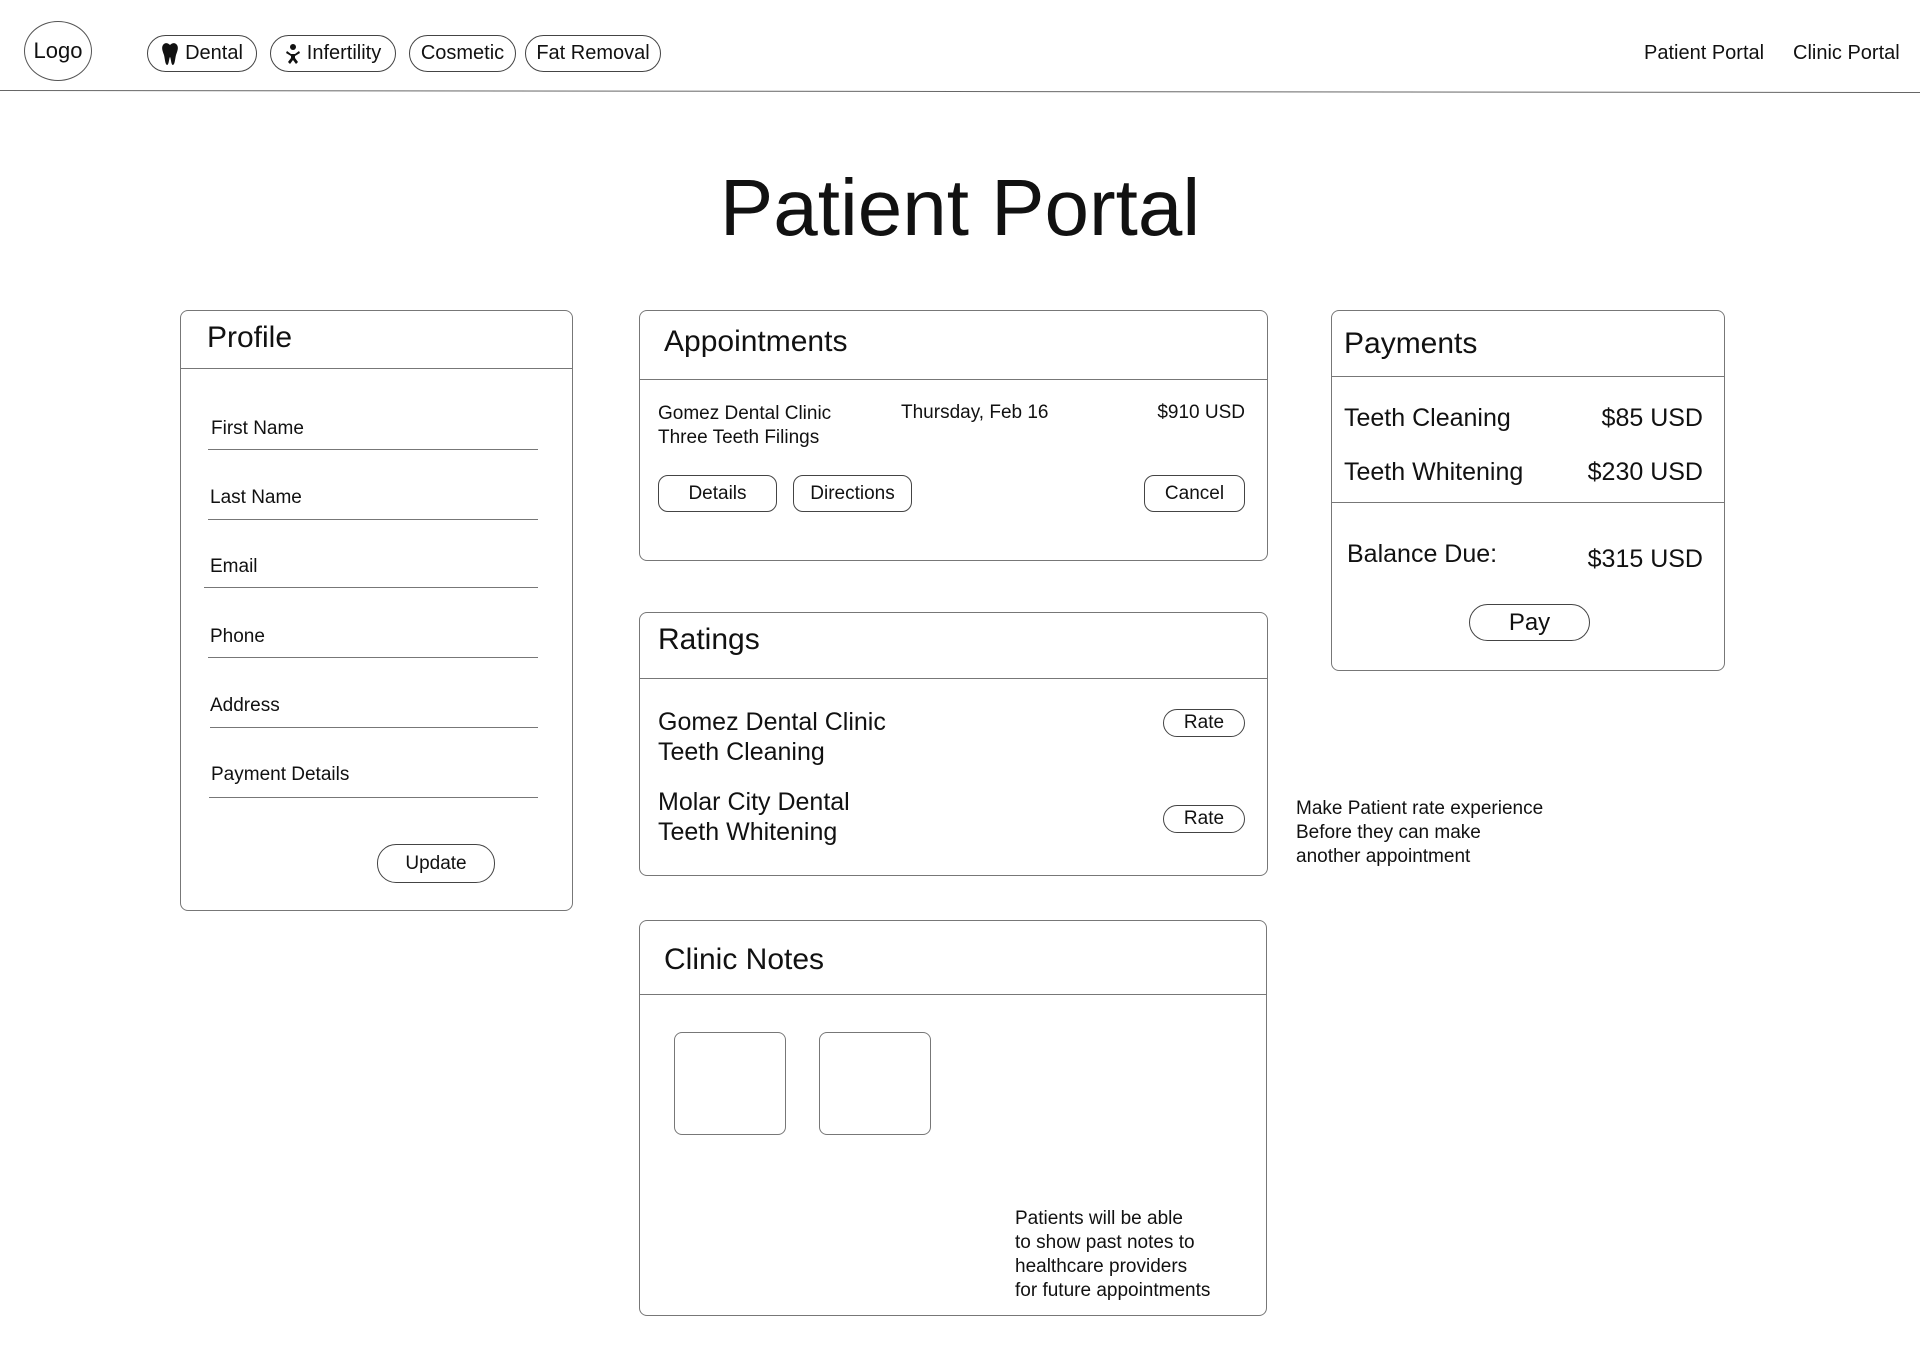  What do you see at coordinates (293, 54) in the screenshot?
I see `baby-icon` at bounding box center [293, 54].